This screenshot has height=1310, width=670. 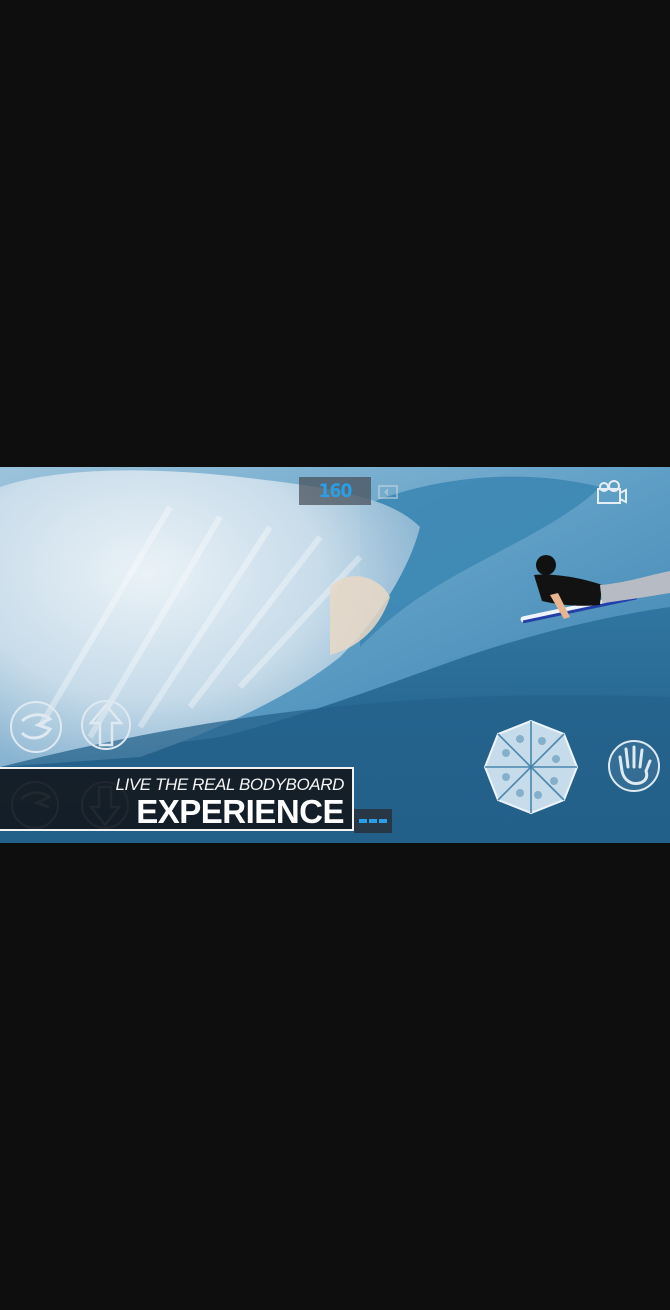 I want to click on promo-tagline: LIVE THE REAL BODYBOARD, so click(x=229, y=784).